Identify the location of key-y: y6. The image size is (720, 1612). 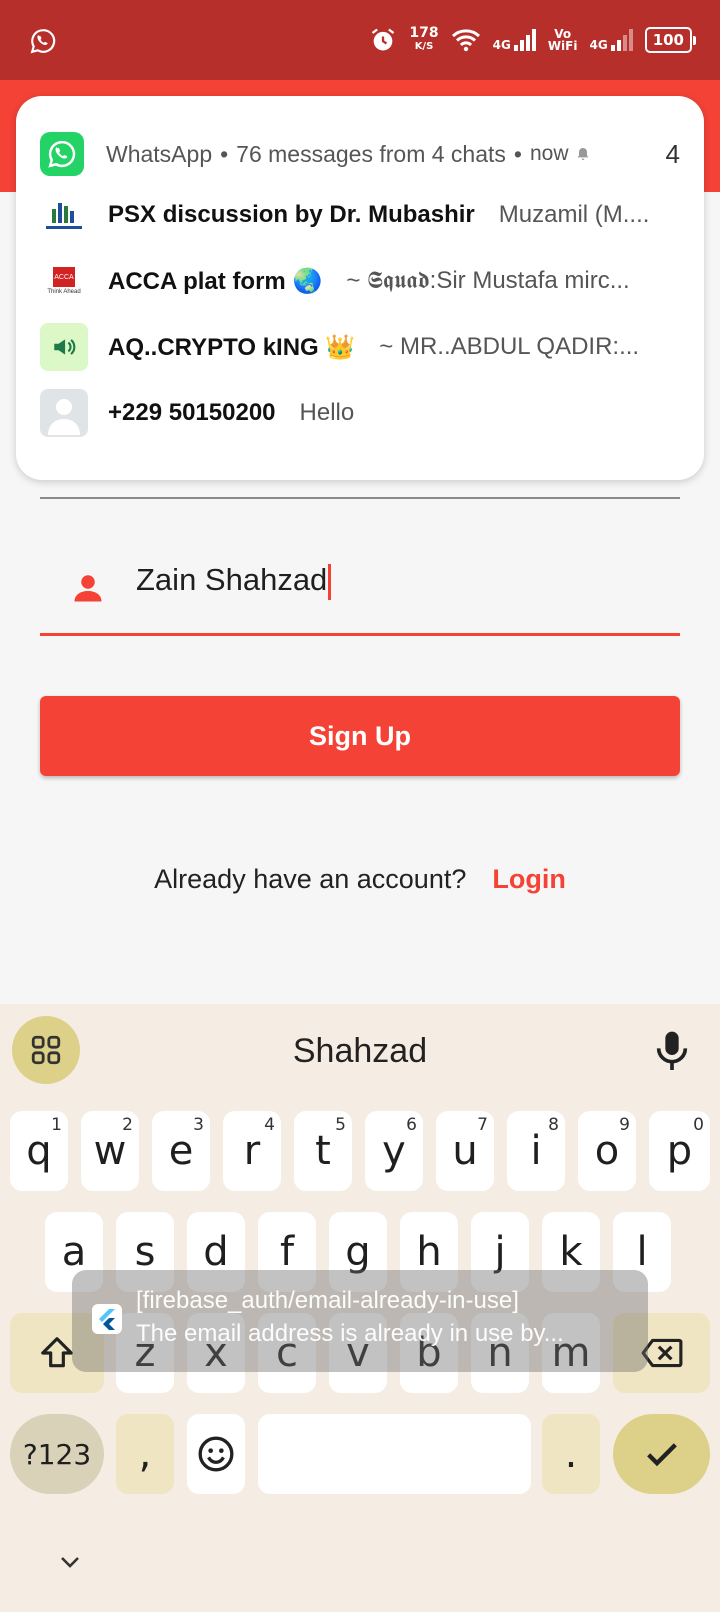
(394, 1151).